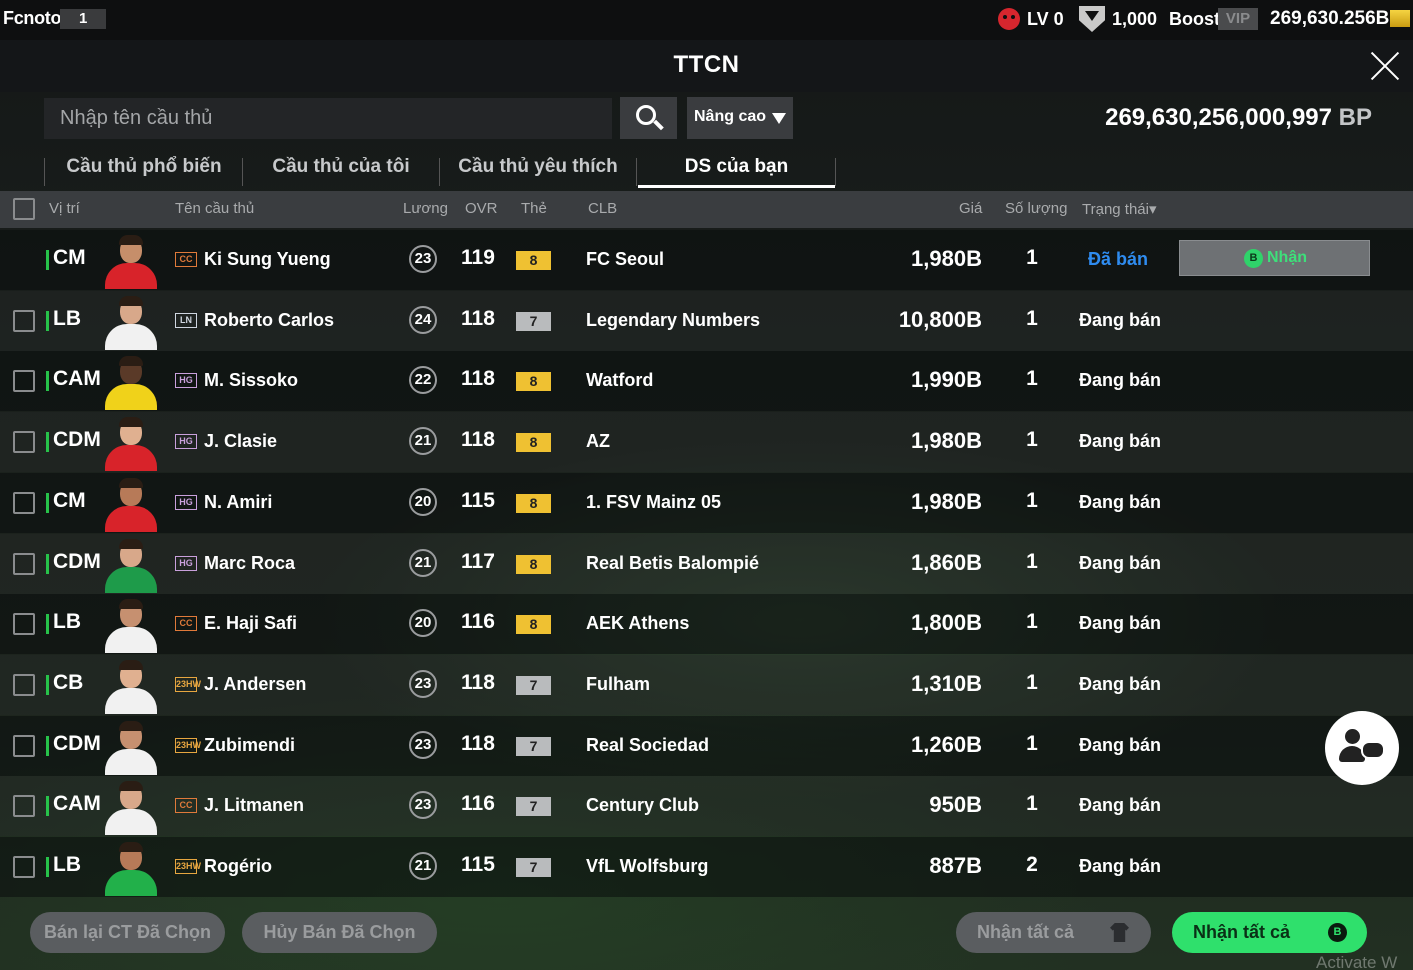 This screenshot has width=1413, height=970. What do you see at coordinates (238, 866) in the screenshot?
I see `player-name: Rogério` at bounding box center [238, 866].